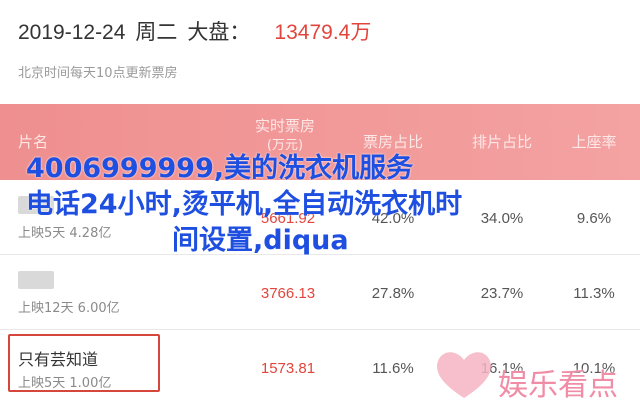 Image resolution: width=640 pixels, height=404 pixels. What do you see at coordinates (244, 204) in the screenshot?
I see `watermark-line-2: 电话24小时,烫平机,全自动洗衣机时` at bounding box center [244, 204].